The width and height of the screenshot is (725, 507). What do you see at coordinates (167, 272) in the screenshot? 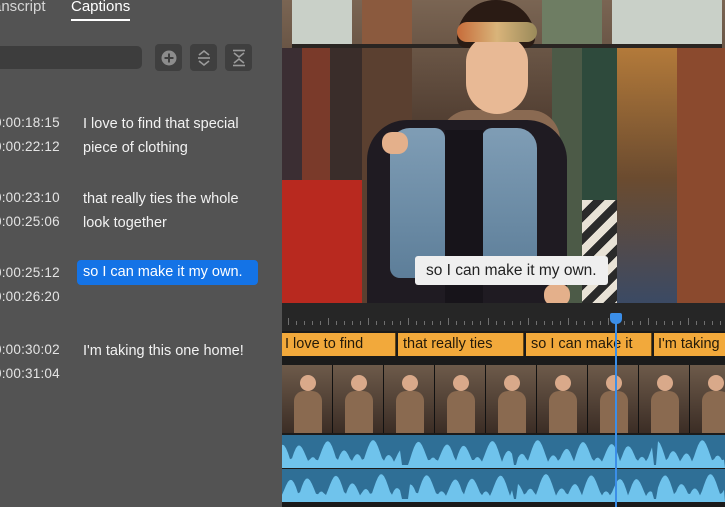
I see `caption-text-selected: so I can make it my own.` at bounding box center [167, 272].